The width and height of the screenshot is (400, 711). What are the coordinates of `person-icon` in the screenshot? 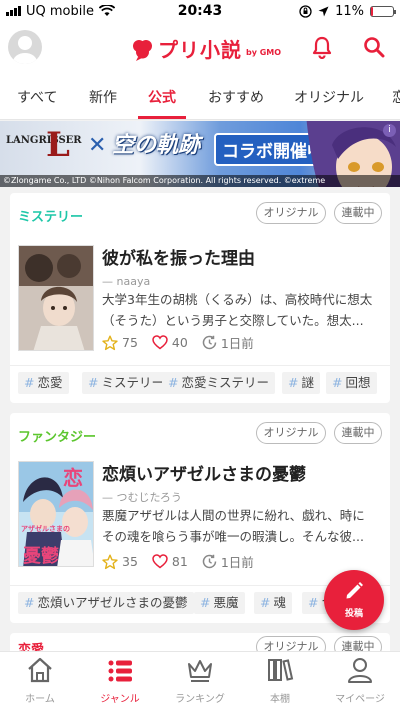 It's located at (360, 670).